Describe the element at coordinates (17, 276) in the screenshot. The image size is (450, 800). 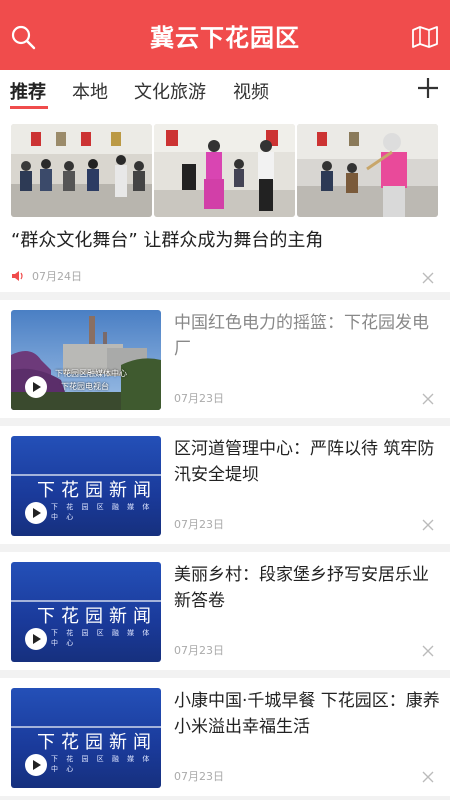
I see `speaker-icon` at that location.